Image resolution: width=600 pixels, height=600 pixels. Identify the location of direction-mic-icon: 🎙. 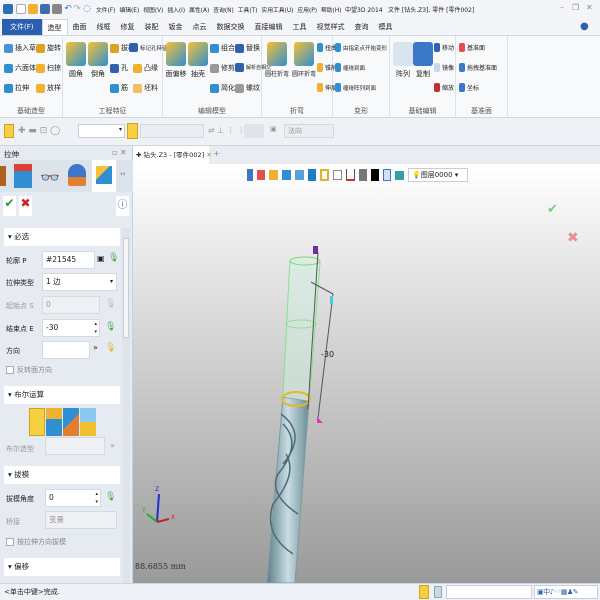
(110, 348).